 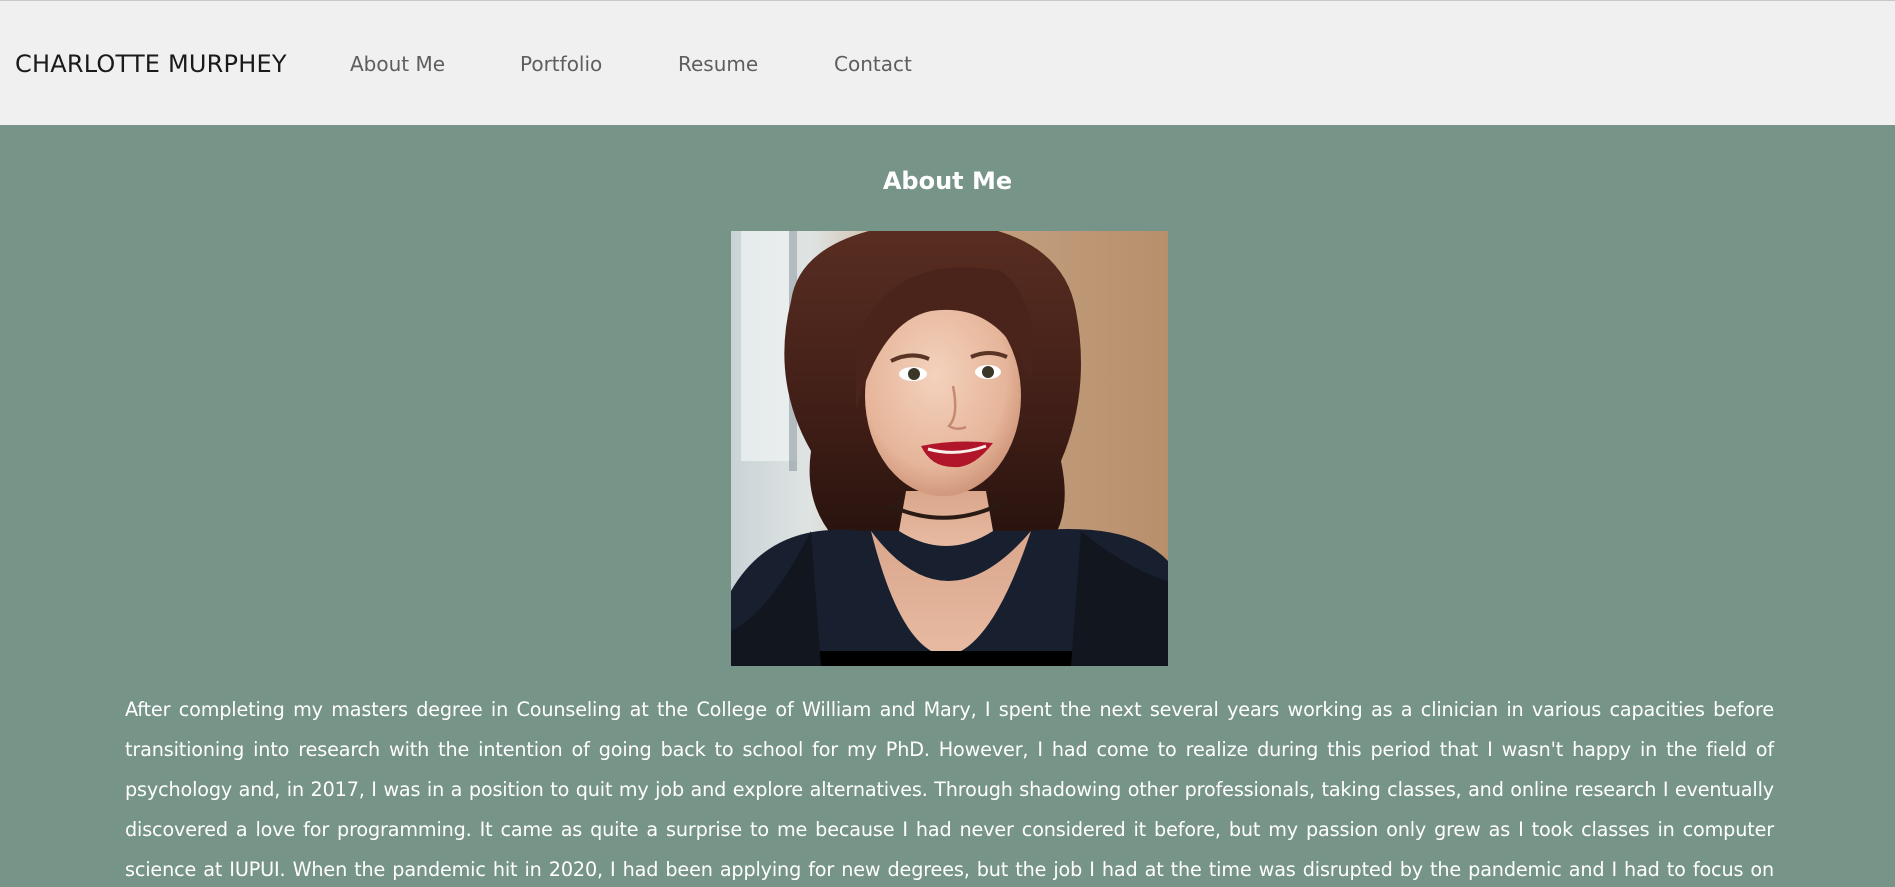 What do you see at coordinates (561, 64) in the screenshot?
I see `nav-link-portfolio: Portfolio` at bounding box center [561, 64].